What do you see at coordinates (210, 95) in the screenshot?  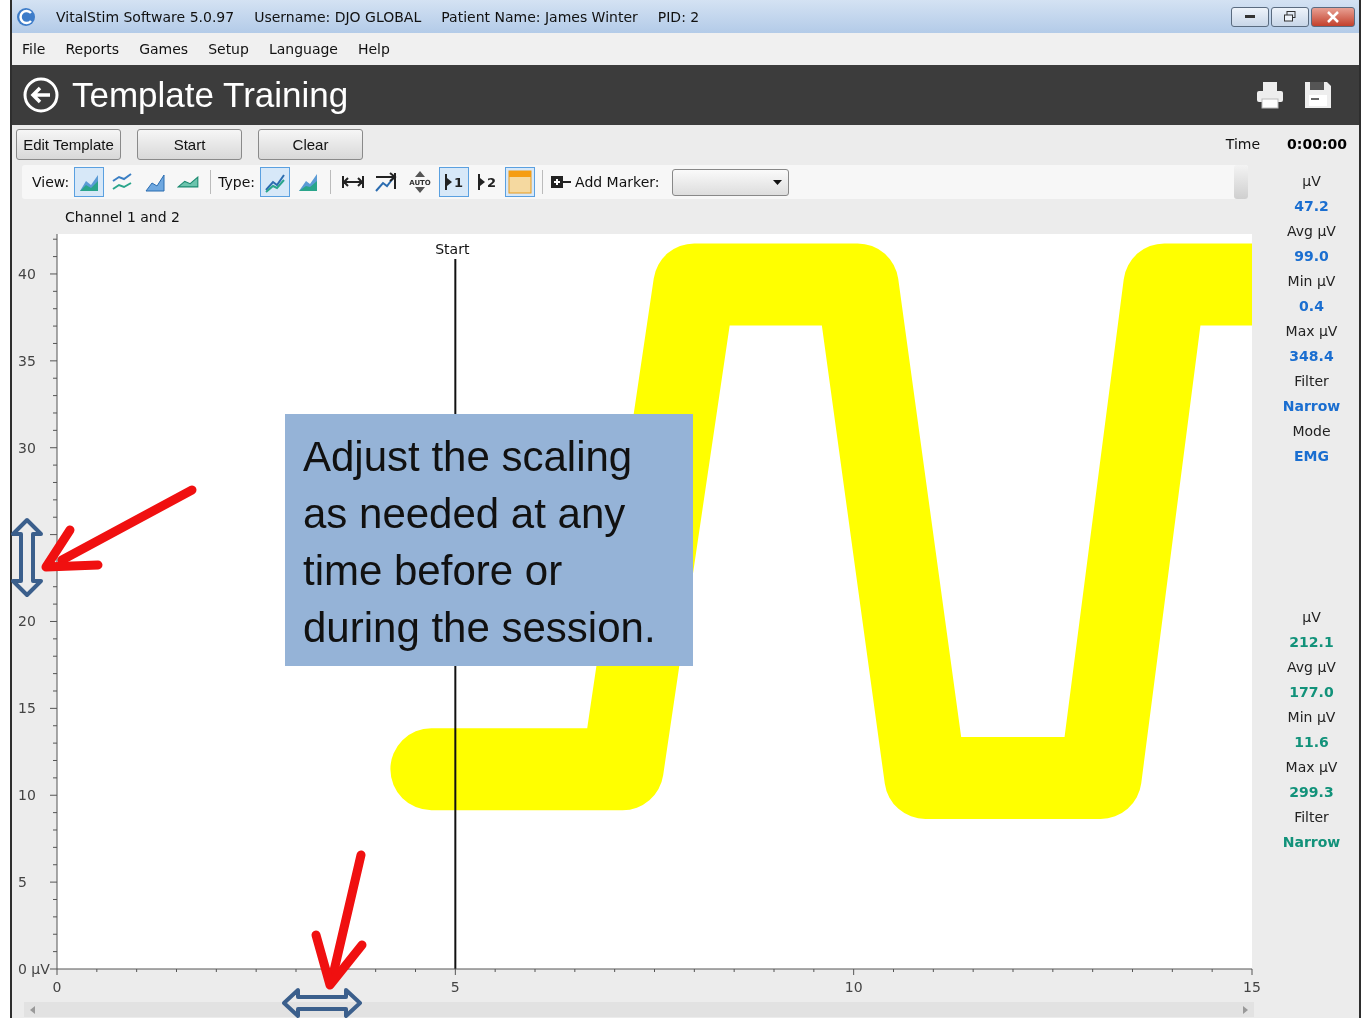 I see `page-title: Template Training` at bounding box center [210, 95].